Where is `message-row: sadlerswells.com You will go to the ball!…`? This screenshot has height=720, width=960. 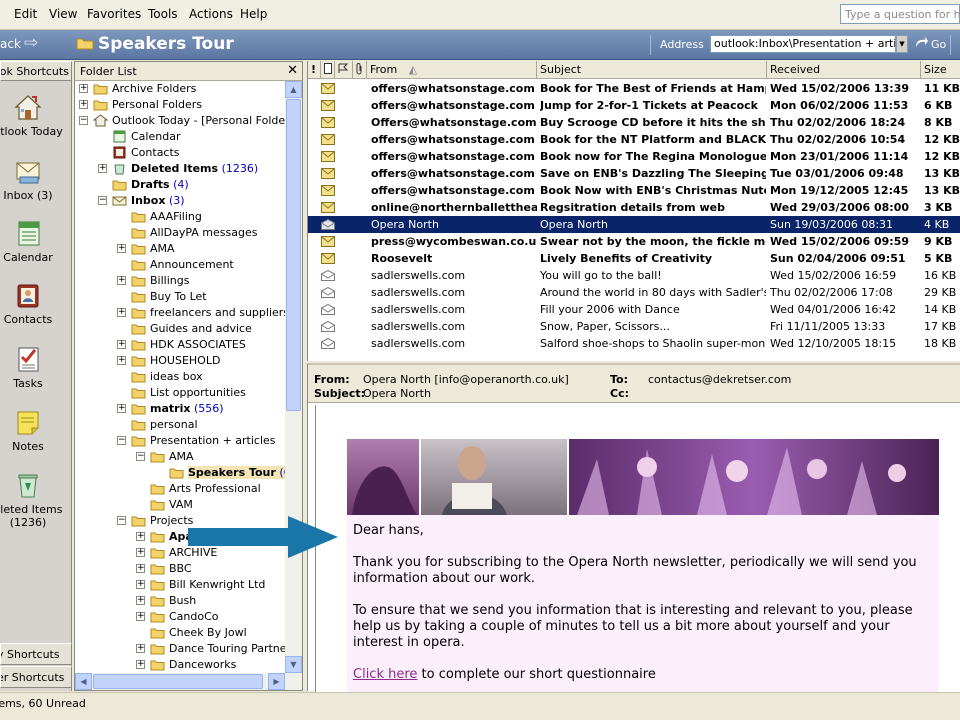
message-row: sadlerswells.com You will go to the ball!… is located at coordinates (634, 275).